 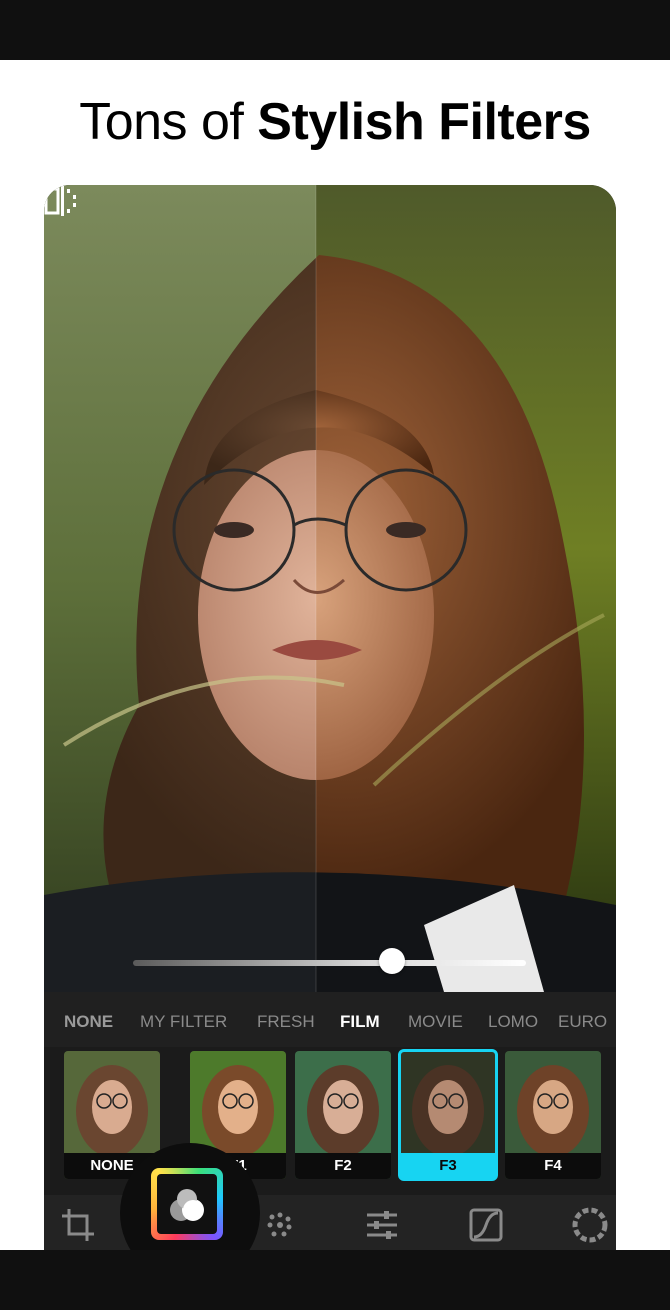 I want to click on overlapping-circles-icon, so click(x=187, y=1205).